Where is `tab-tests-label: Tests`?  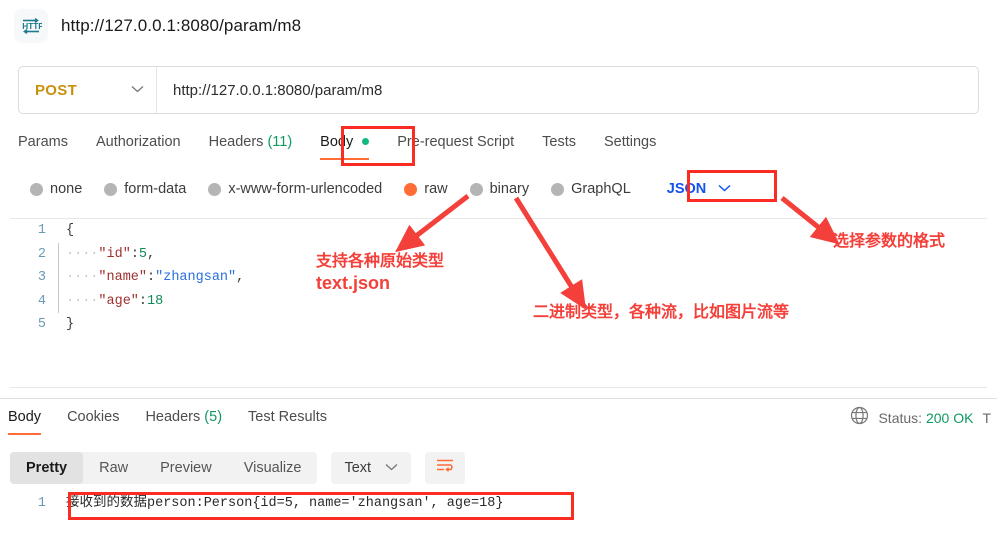 tab-tests-label: Tests is located at coordinates (559, 142).